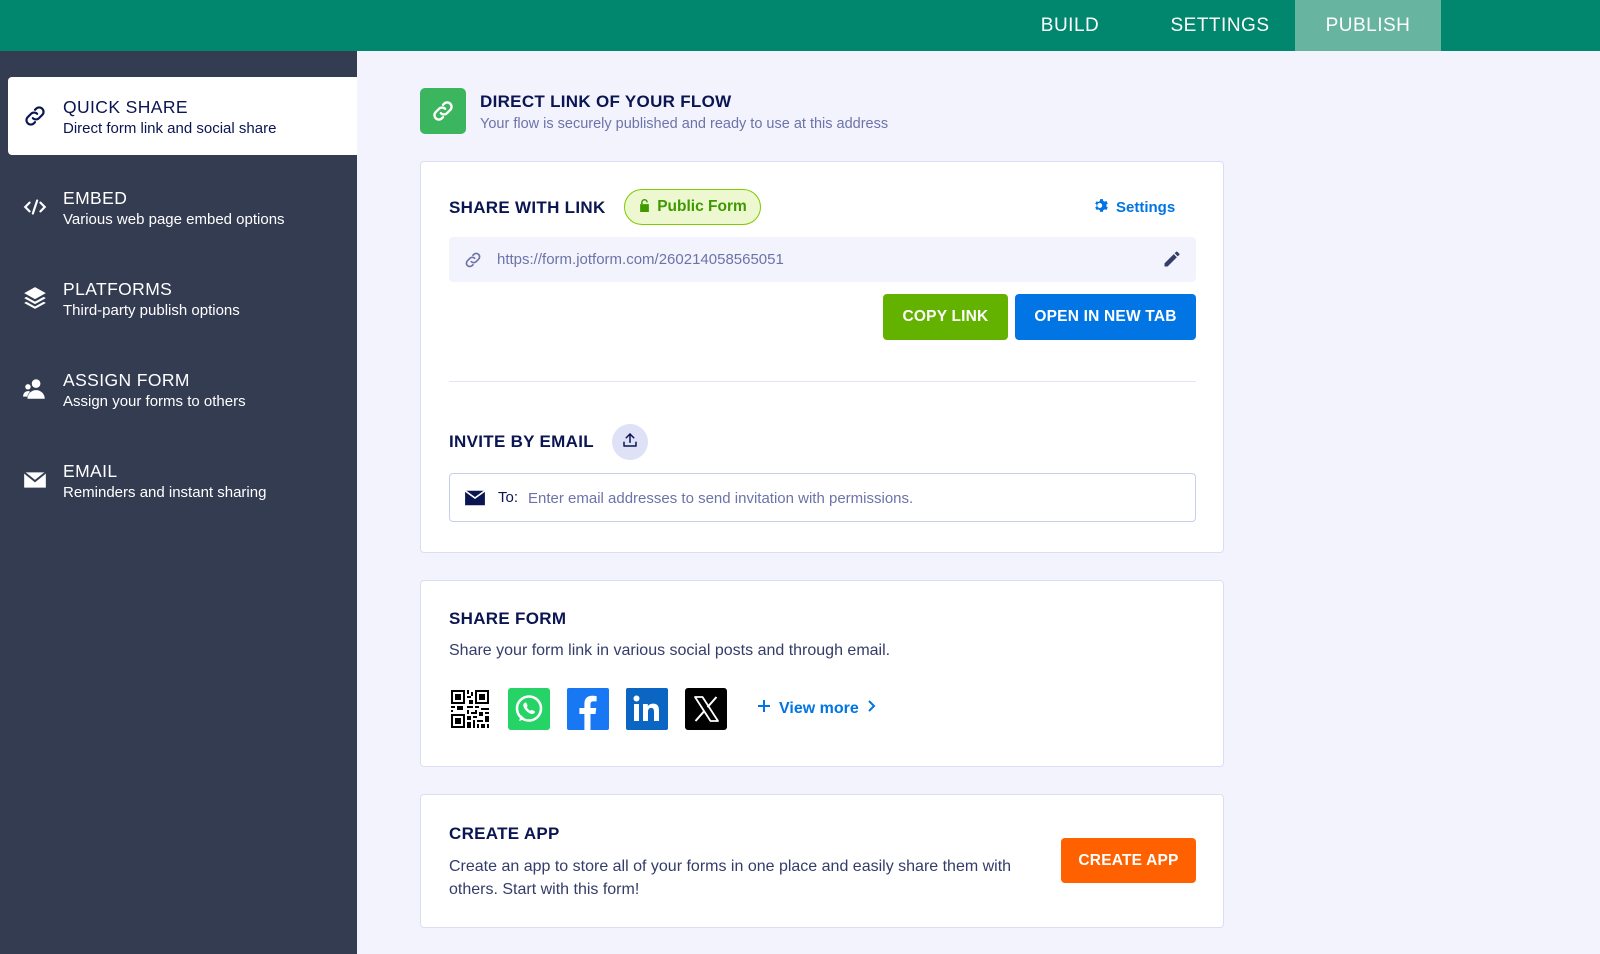  Describe the element at coordinates (1146, 207) in the screenshot. I see `settings-label: Settings` at that location.